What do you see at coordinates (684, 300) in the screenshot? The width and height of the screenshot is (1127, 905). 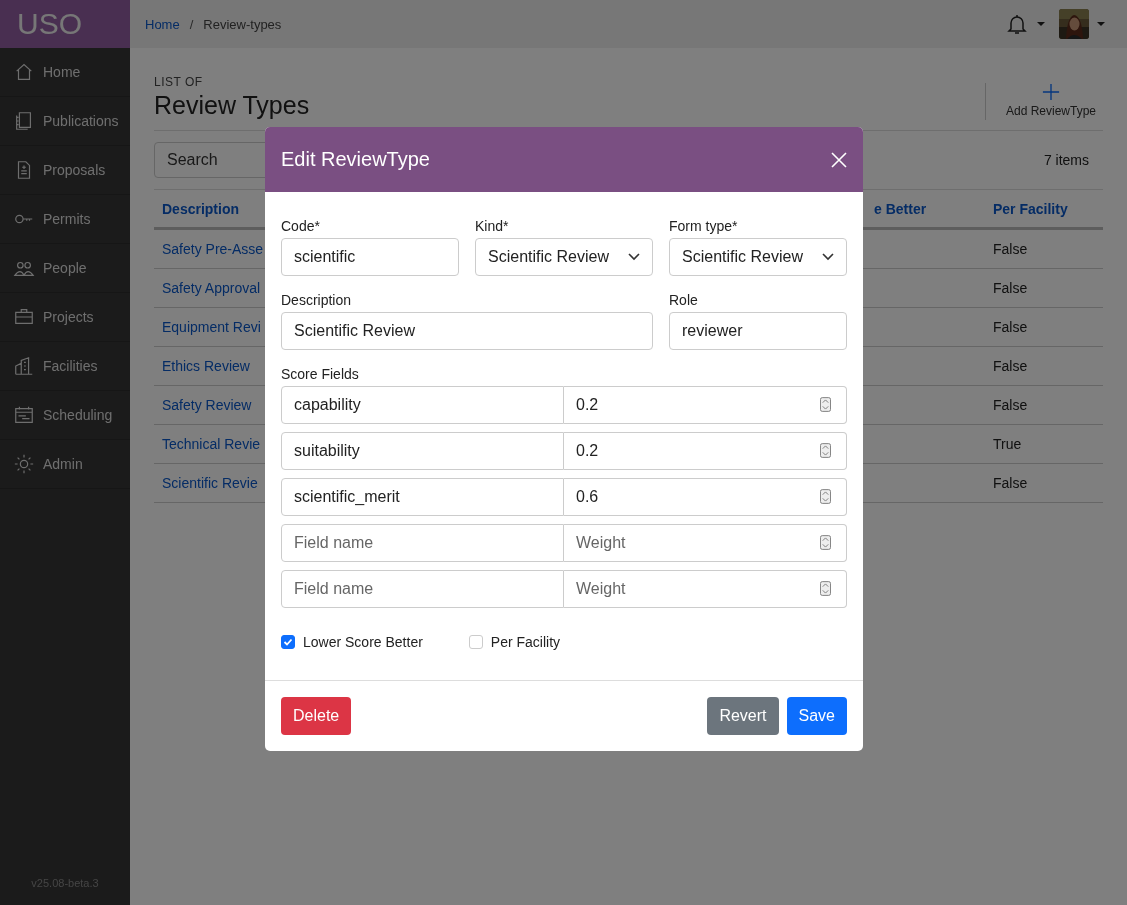 I see `field-label: Role` at bounding box center [684, 300].